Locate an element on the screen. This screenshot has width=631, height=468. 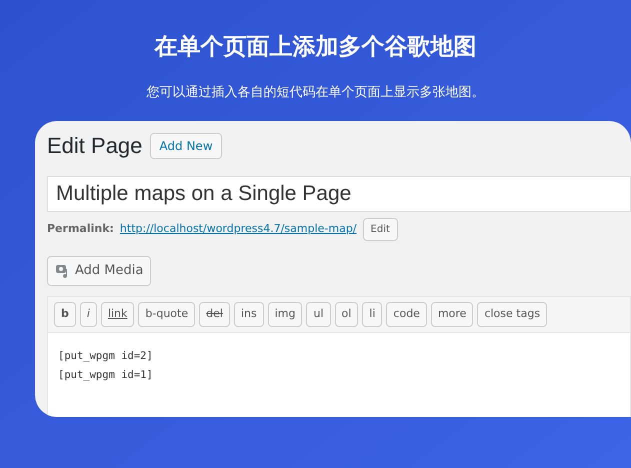
toolbar-button: li is located at coordinates (372, 314).